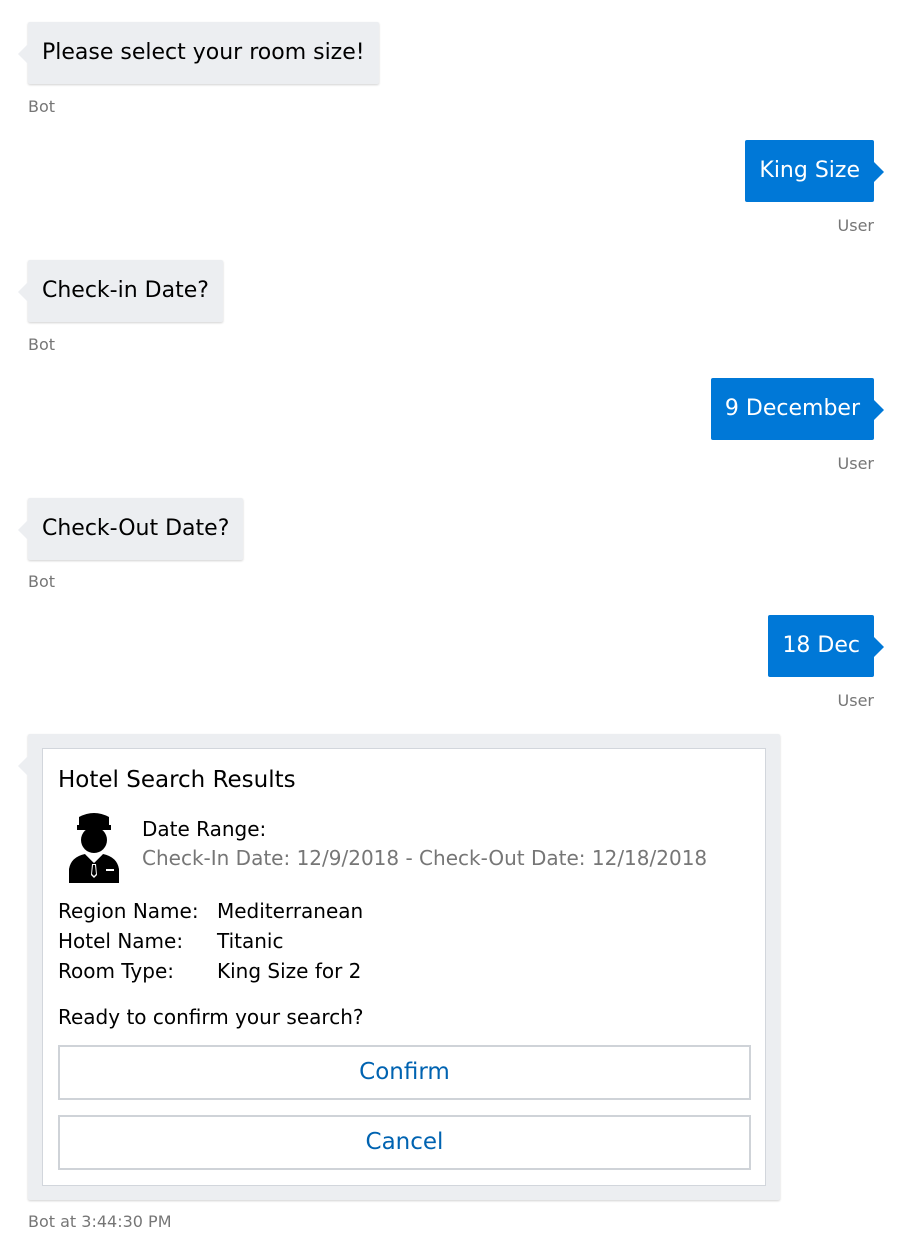 The image size is (904, 1257). I want to click on fact-value: Titanic, so click(250, 941).